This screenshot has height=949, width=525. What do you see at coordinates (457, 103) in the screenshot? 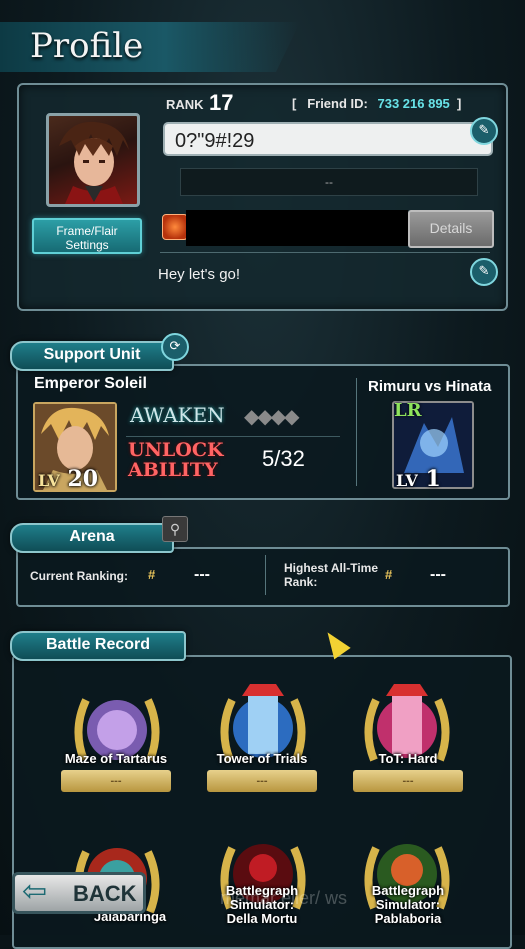
I see `bracket-close: ]` at bounding box center [457, 103].